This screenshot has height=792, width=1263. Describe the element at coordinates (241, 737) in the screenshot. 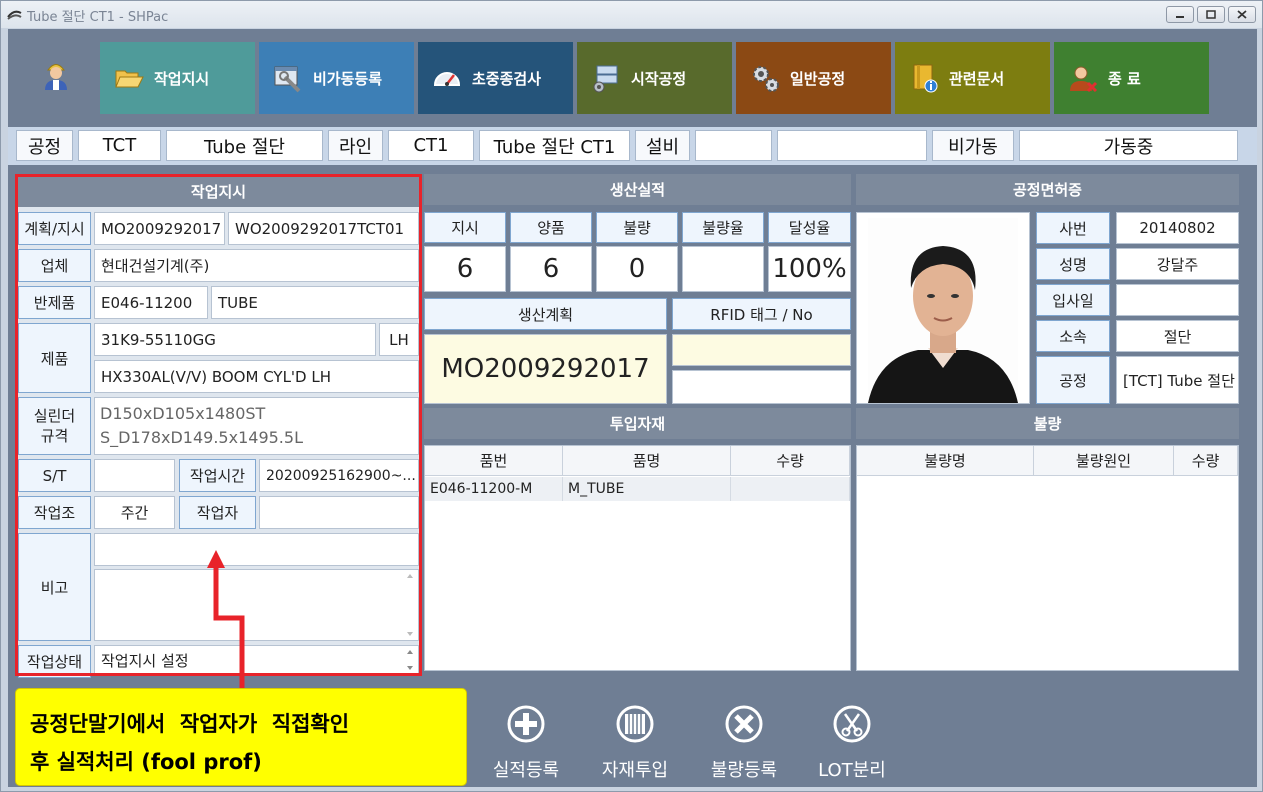

I see `annotation-callout: 공정단말기에서 작업자가 직접확인 후 실적처리 (fool prof)` at that location.